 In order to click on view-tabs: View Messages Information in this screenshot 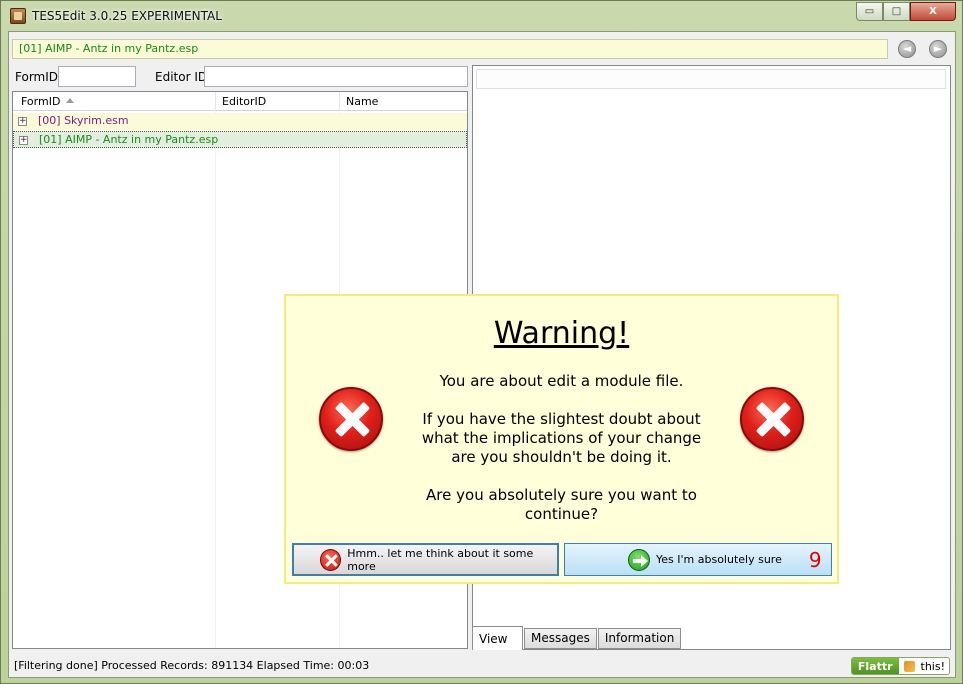, I will do `click(577, 638)`.